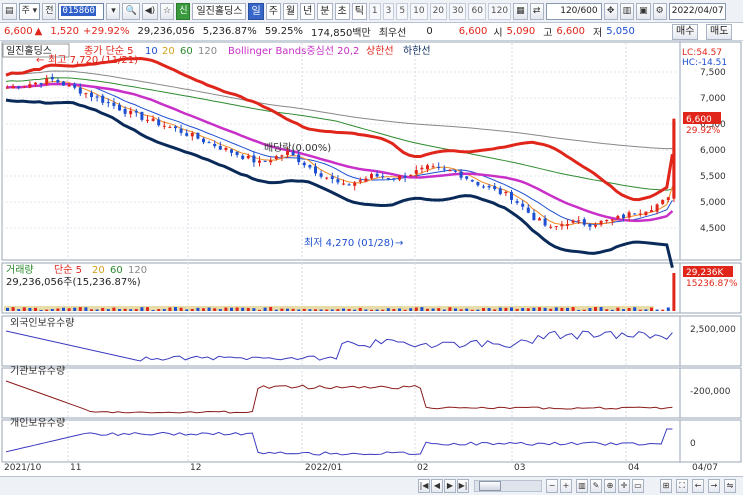  I want to click on fullscreen-icon: ⛶, so click(682, 486).